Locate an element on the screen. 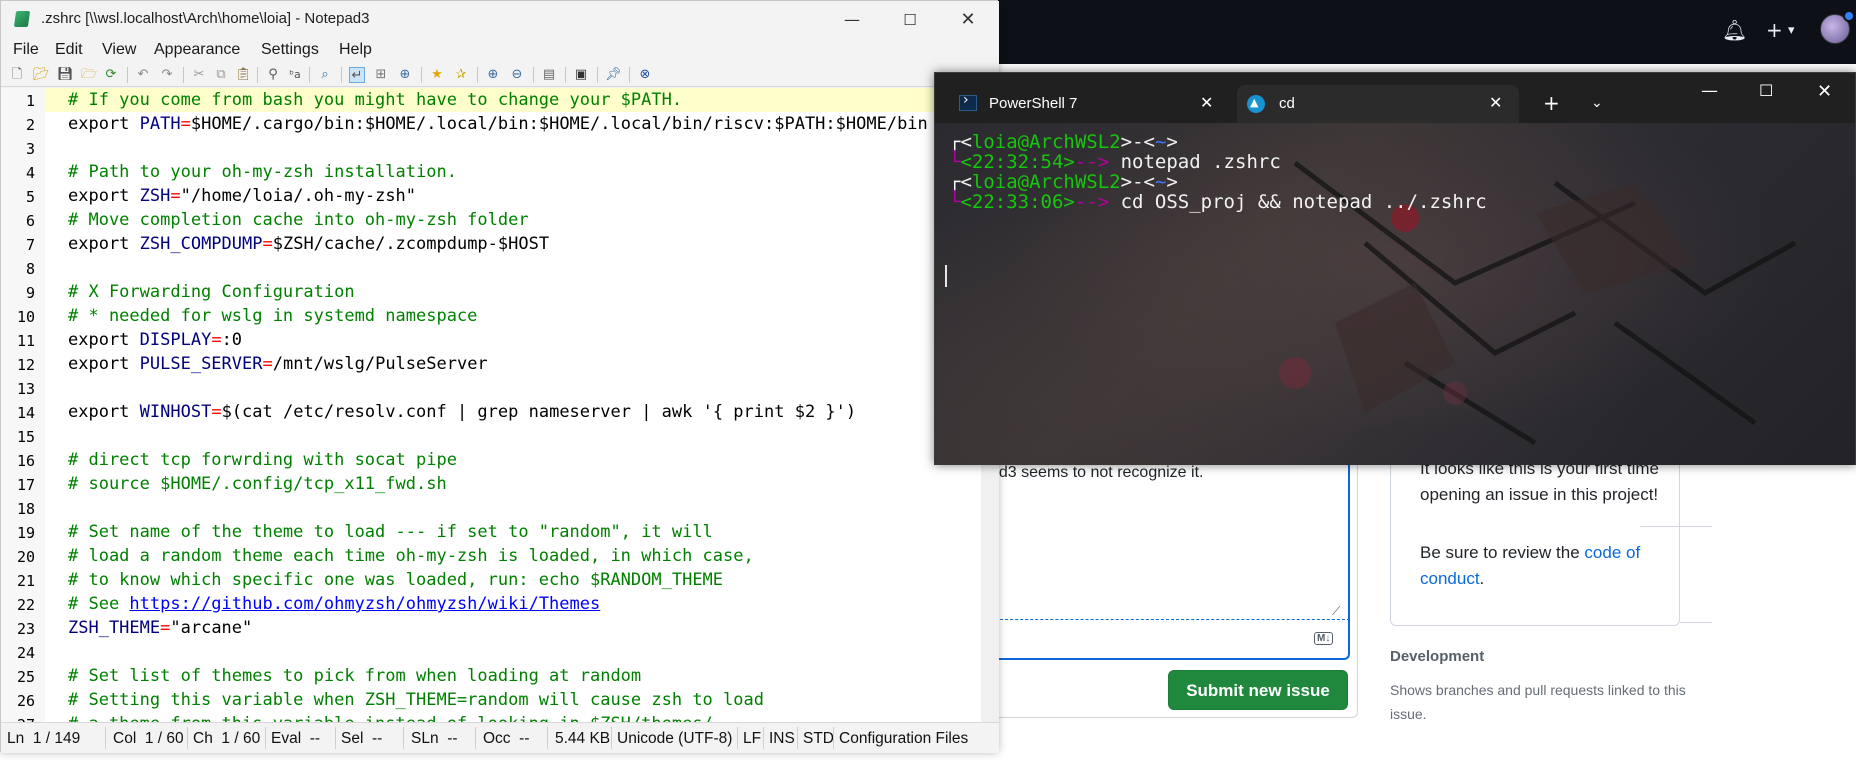  code-token: # direct tcp forwrding with socat pipe is located at coordinates (262, 460).